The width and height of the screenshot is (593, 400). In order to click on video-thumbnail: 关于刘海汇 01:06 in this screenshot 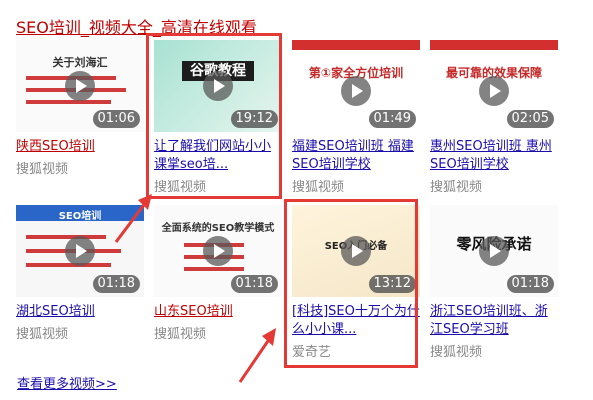, I will do `click(80, 86)`.